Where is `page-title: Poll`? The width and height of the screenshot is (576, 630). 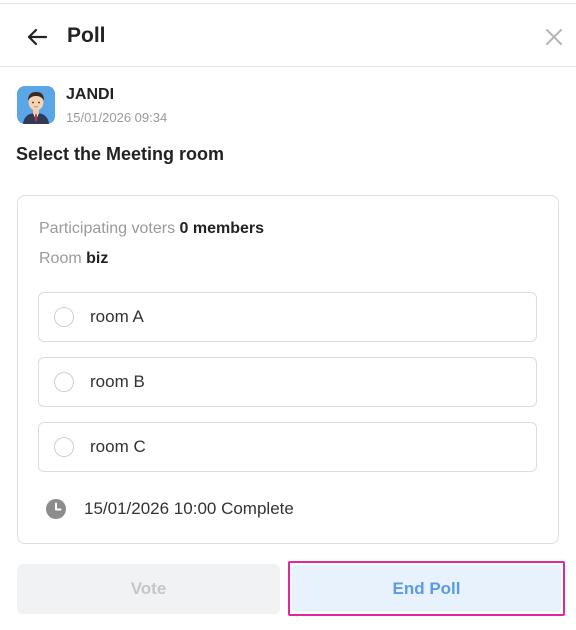
page-title: Poll is located at coordinates (86, 35).